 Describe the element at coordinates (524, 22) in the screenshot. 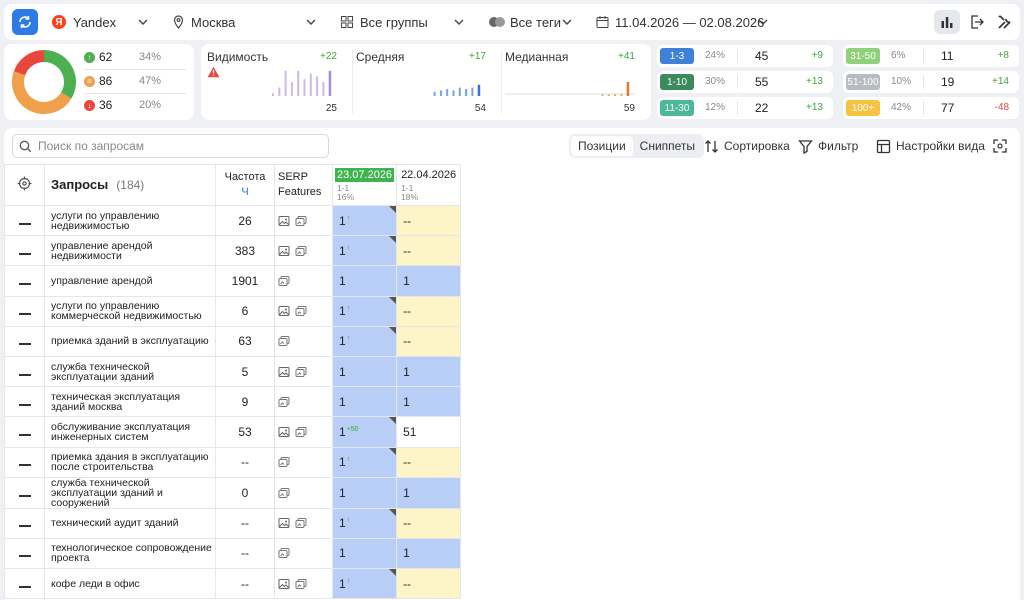

I see `tags-select: Все теги` at that location.